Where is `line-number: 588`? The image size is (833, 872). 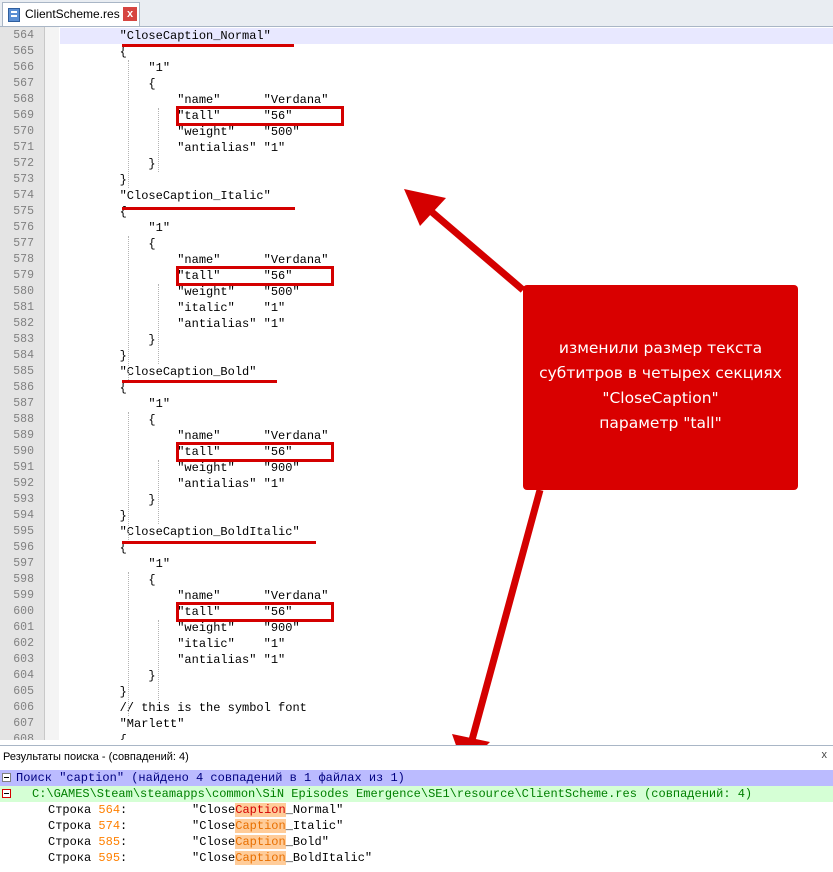 line-number: 588 is located at coordinates (23, 419).